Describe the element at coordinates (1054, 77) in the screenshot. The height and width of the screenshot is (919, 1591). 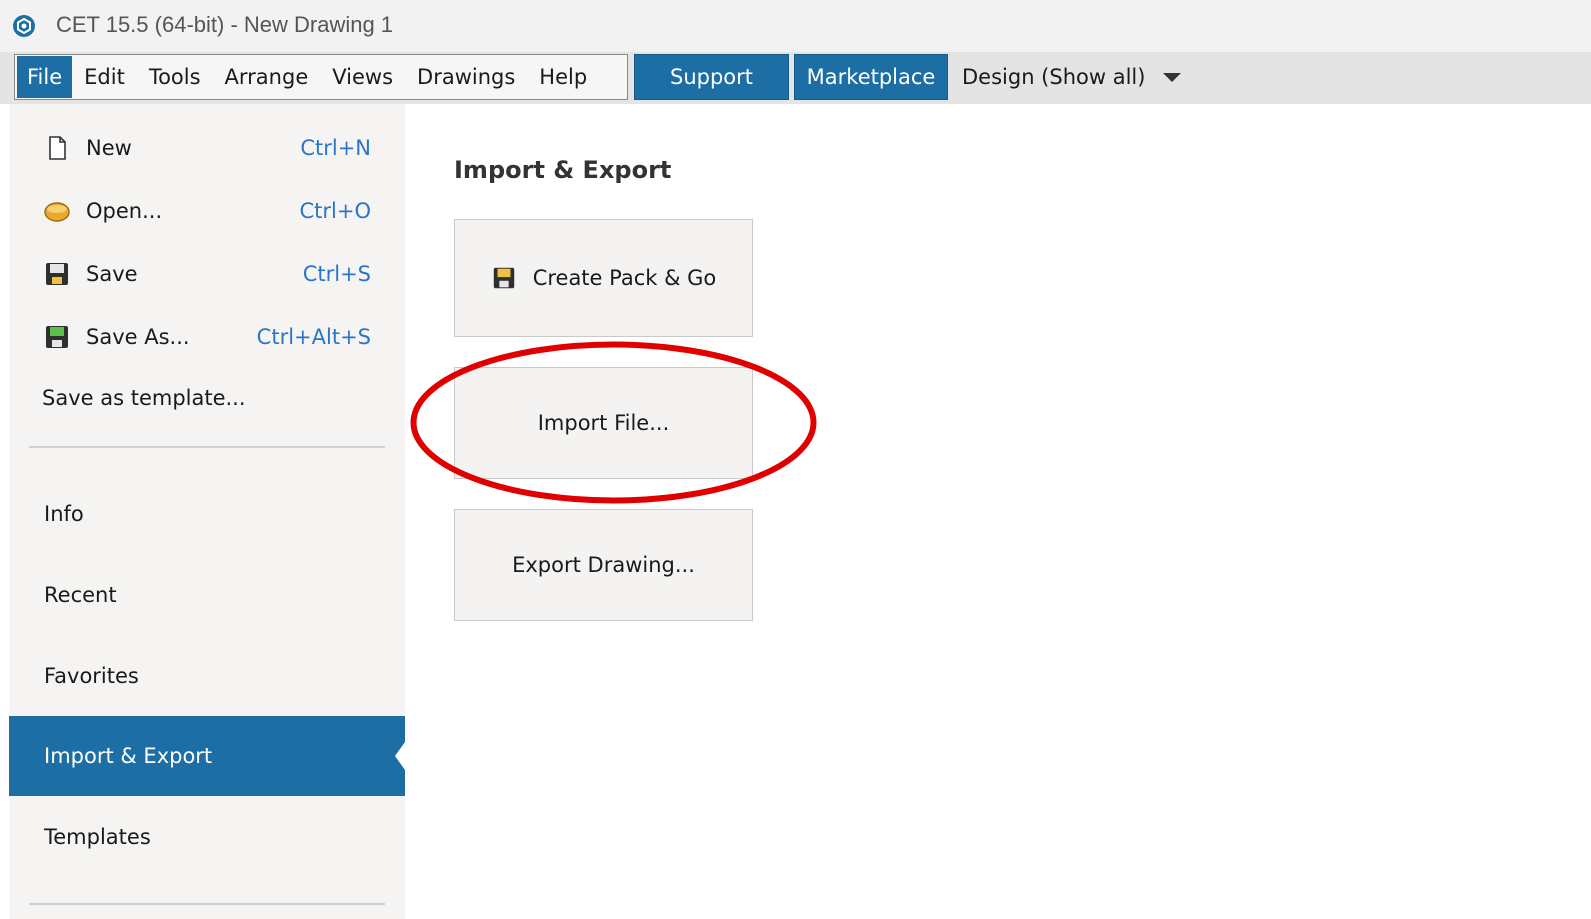
I see `design-dropdown-label: Design (Show all)` at that location.